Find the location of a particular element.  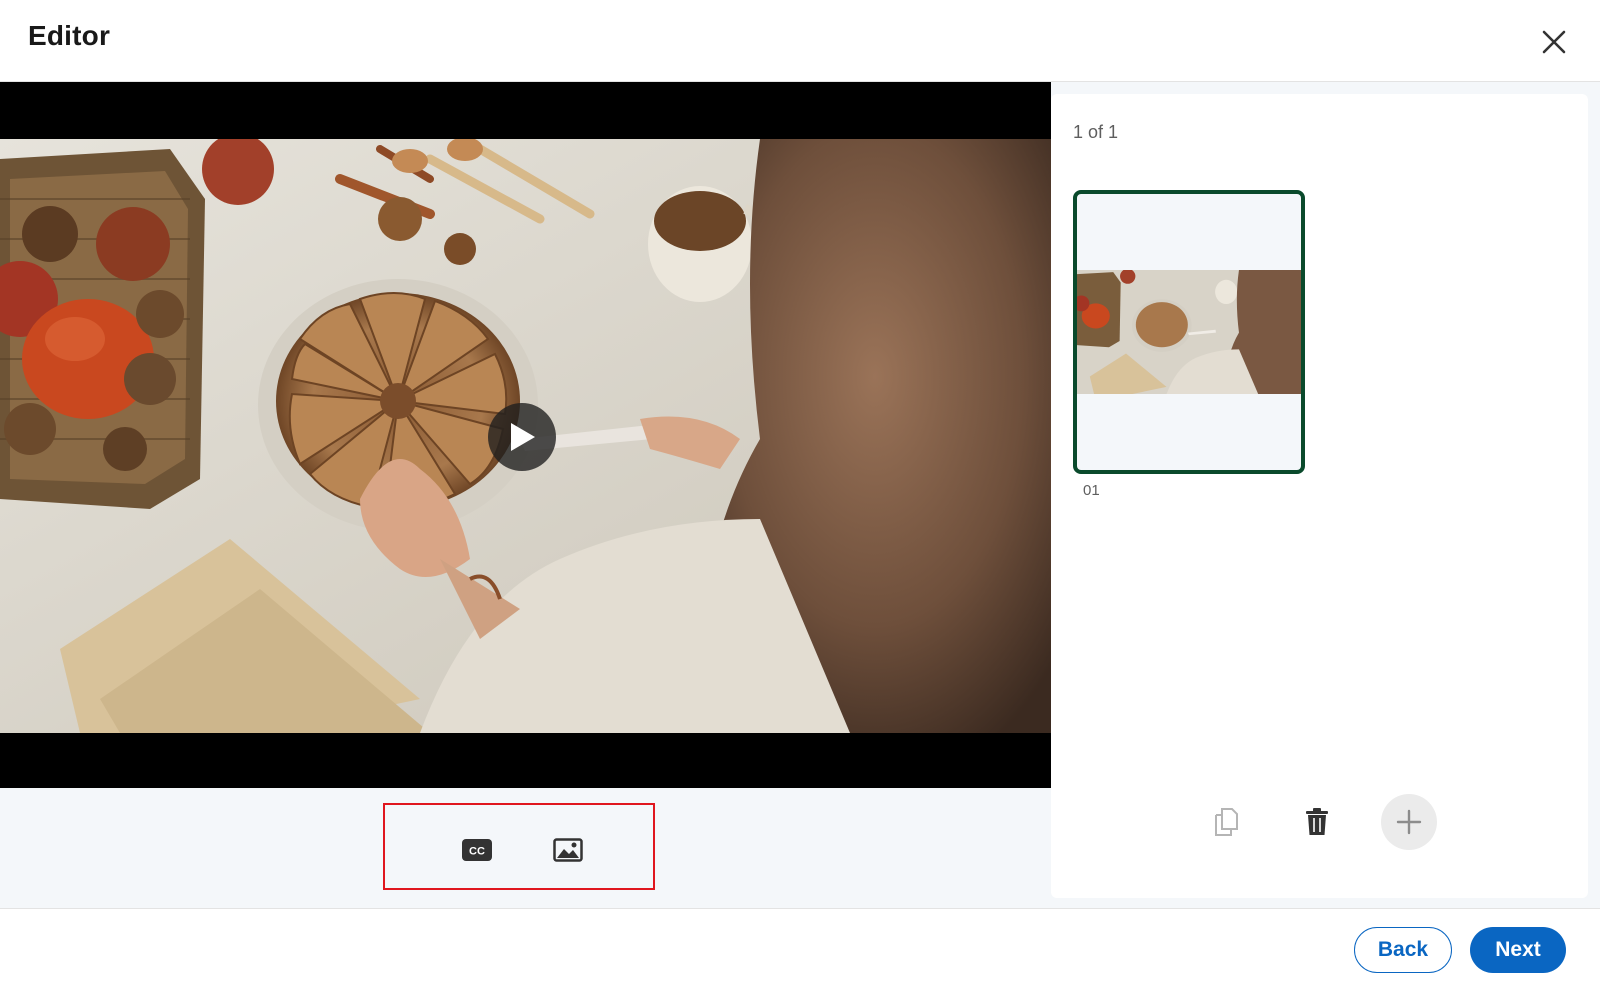

image-thumbnail-icon is located at coordinates (568, 850).